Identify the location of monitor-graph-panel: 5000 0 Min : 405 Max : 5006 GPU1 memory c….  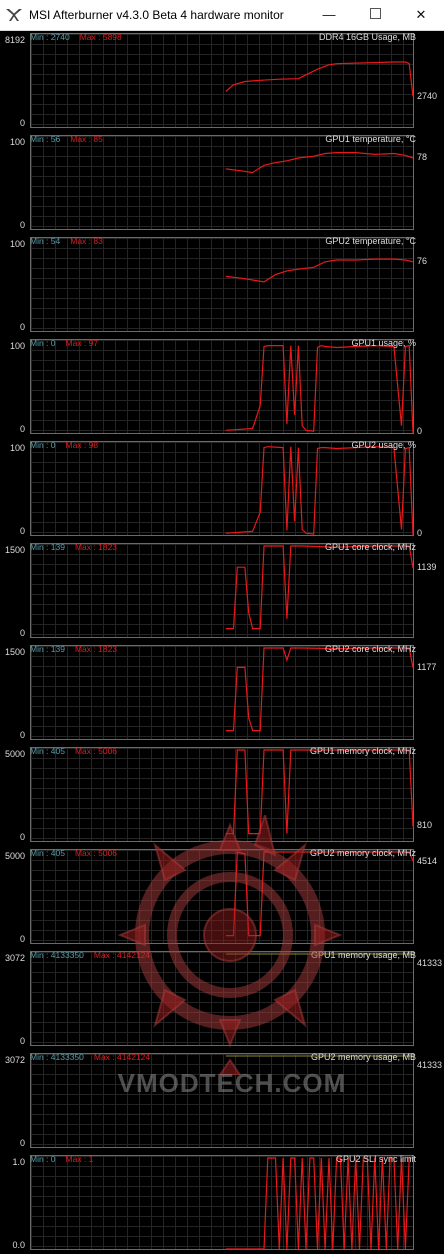
(222, 795).